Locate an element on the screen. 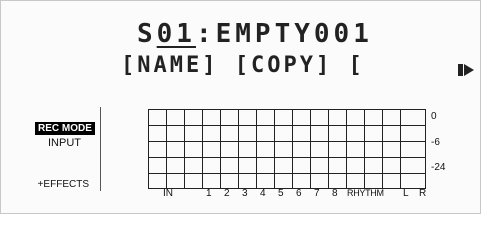  song-number: 01 is located at coordinates (176, 34).